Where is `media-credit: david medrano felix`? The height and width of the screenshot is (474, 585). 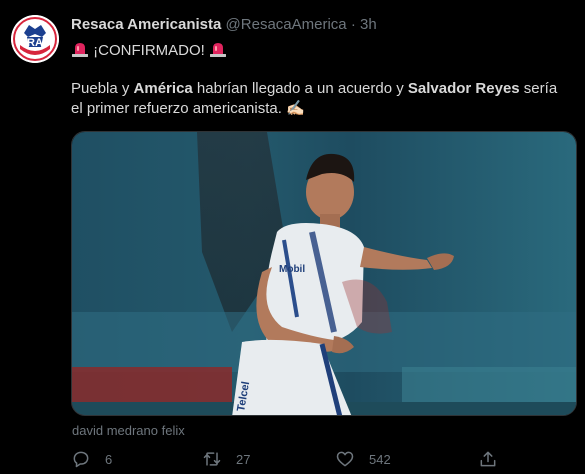 media-credit: david medrano felix is located at coordinates (128, 431).